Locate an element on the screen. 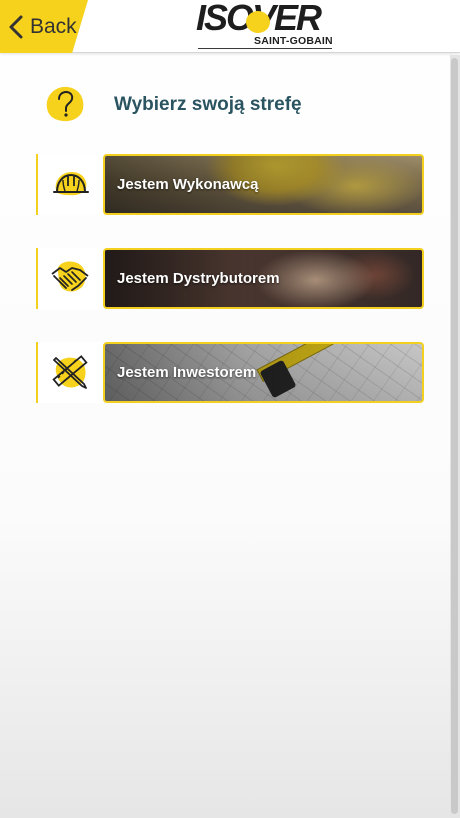 The width and height of the screenshot is (460, 818). zone-inwestor: Jestem Inwestorem is located at coordinates (230, 372).